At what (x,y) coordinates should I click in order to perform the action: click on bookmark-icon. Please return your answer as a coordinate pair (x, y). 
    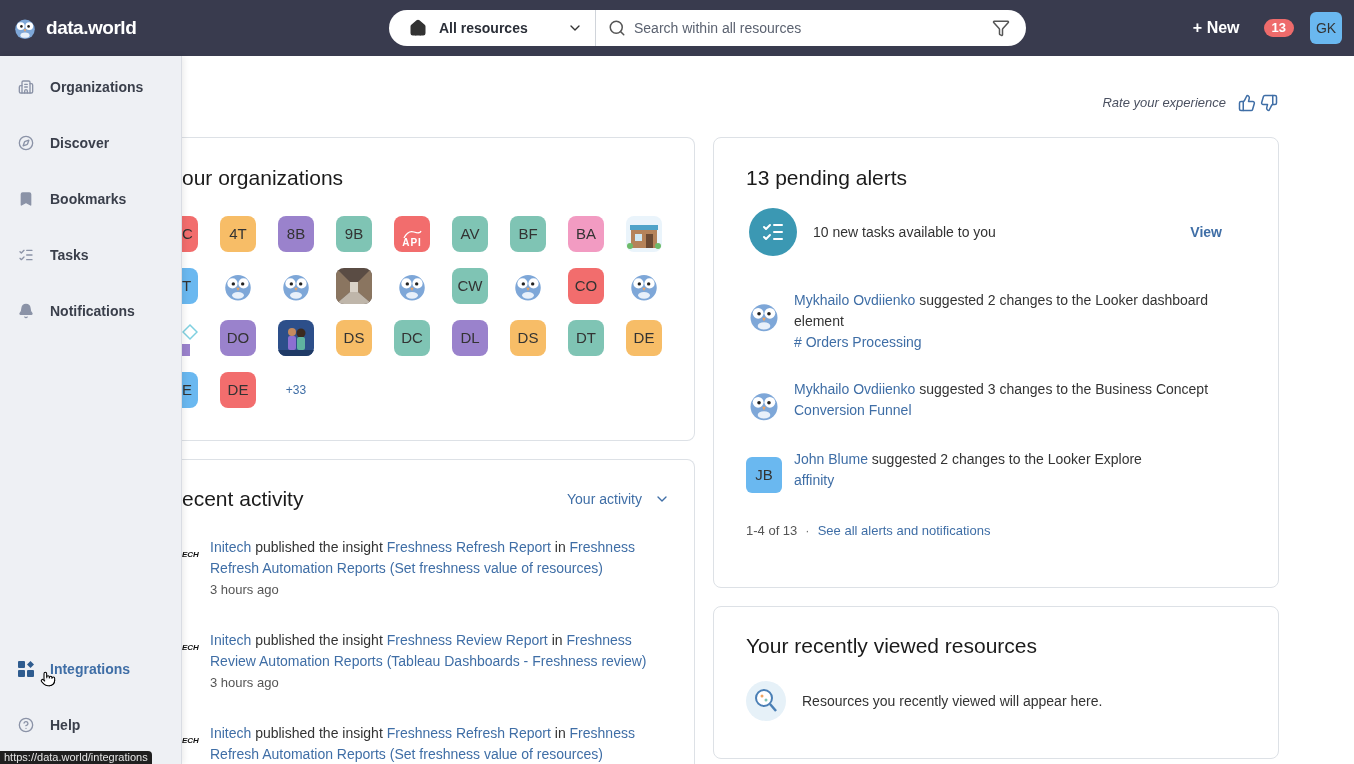
    Looking at the image, I should click on (26, 199).